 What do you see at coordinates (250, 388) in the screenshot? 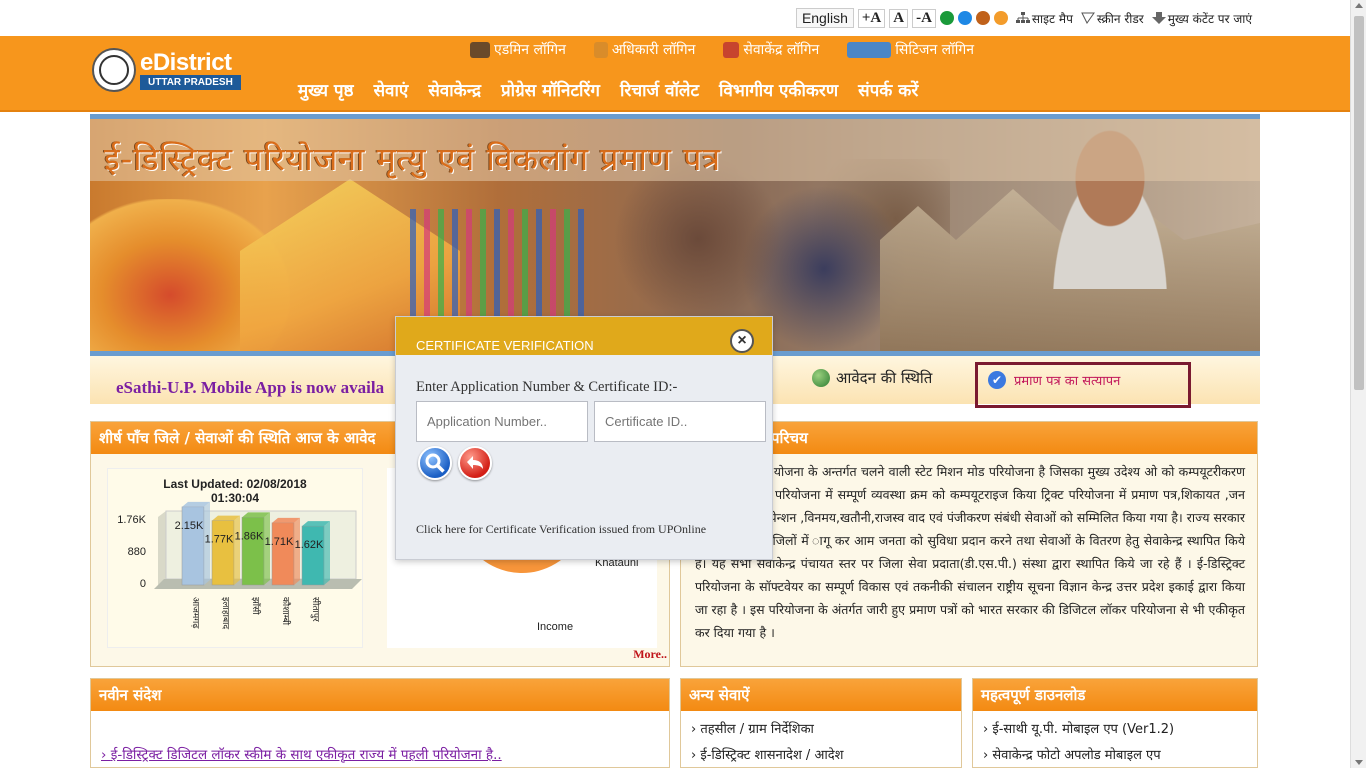
I see `news-marquee: eSathi-U.P. Mobile App is now availa` at bounding box center [250, 388].